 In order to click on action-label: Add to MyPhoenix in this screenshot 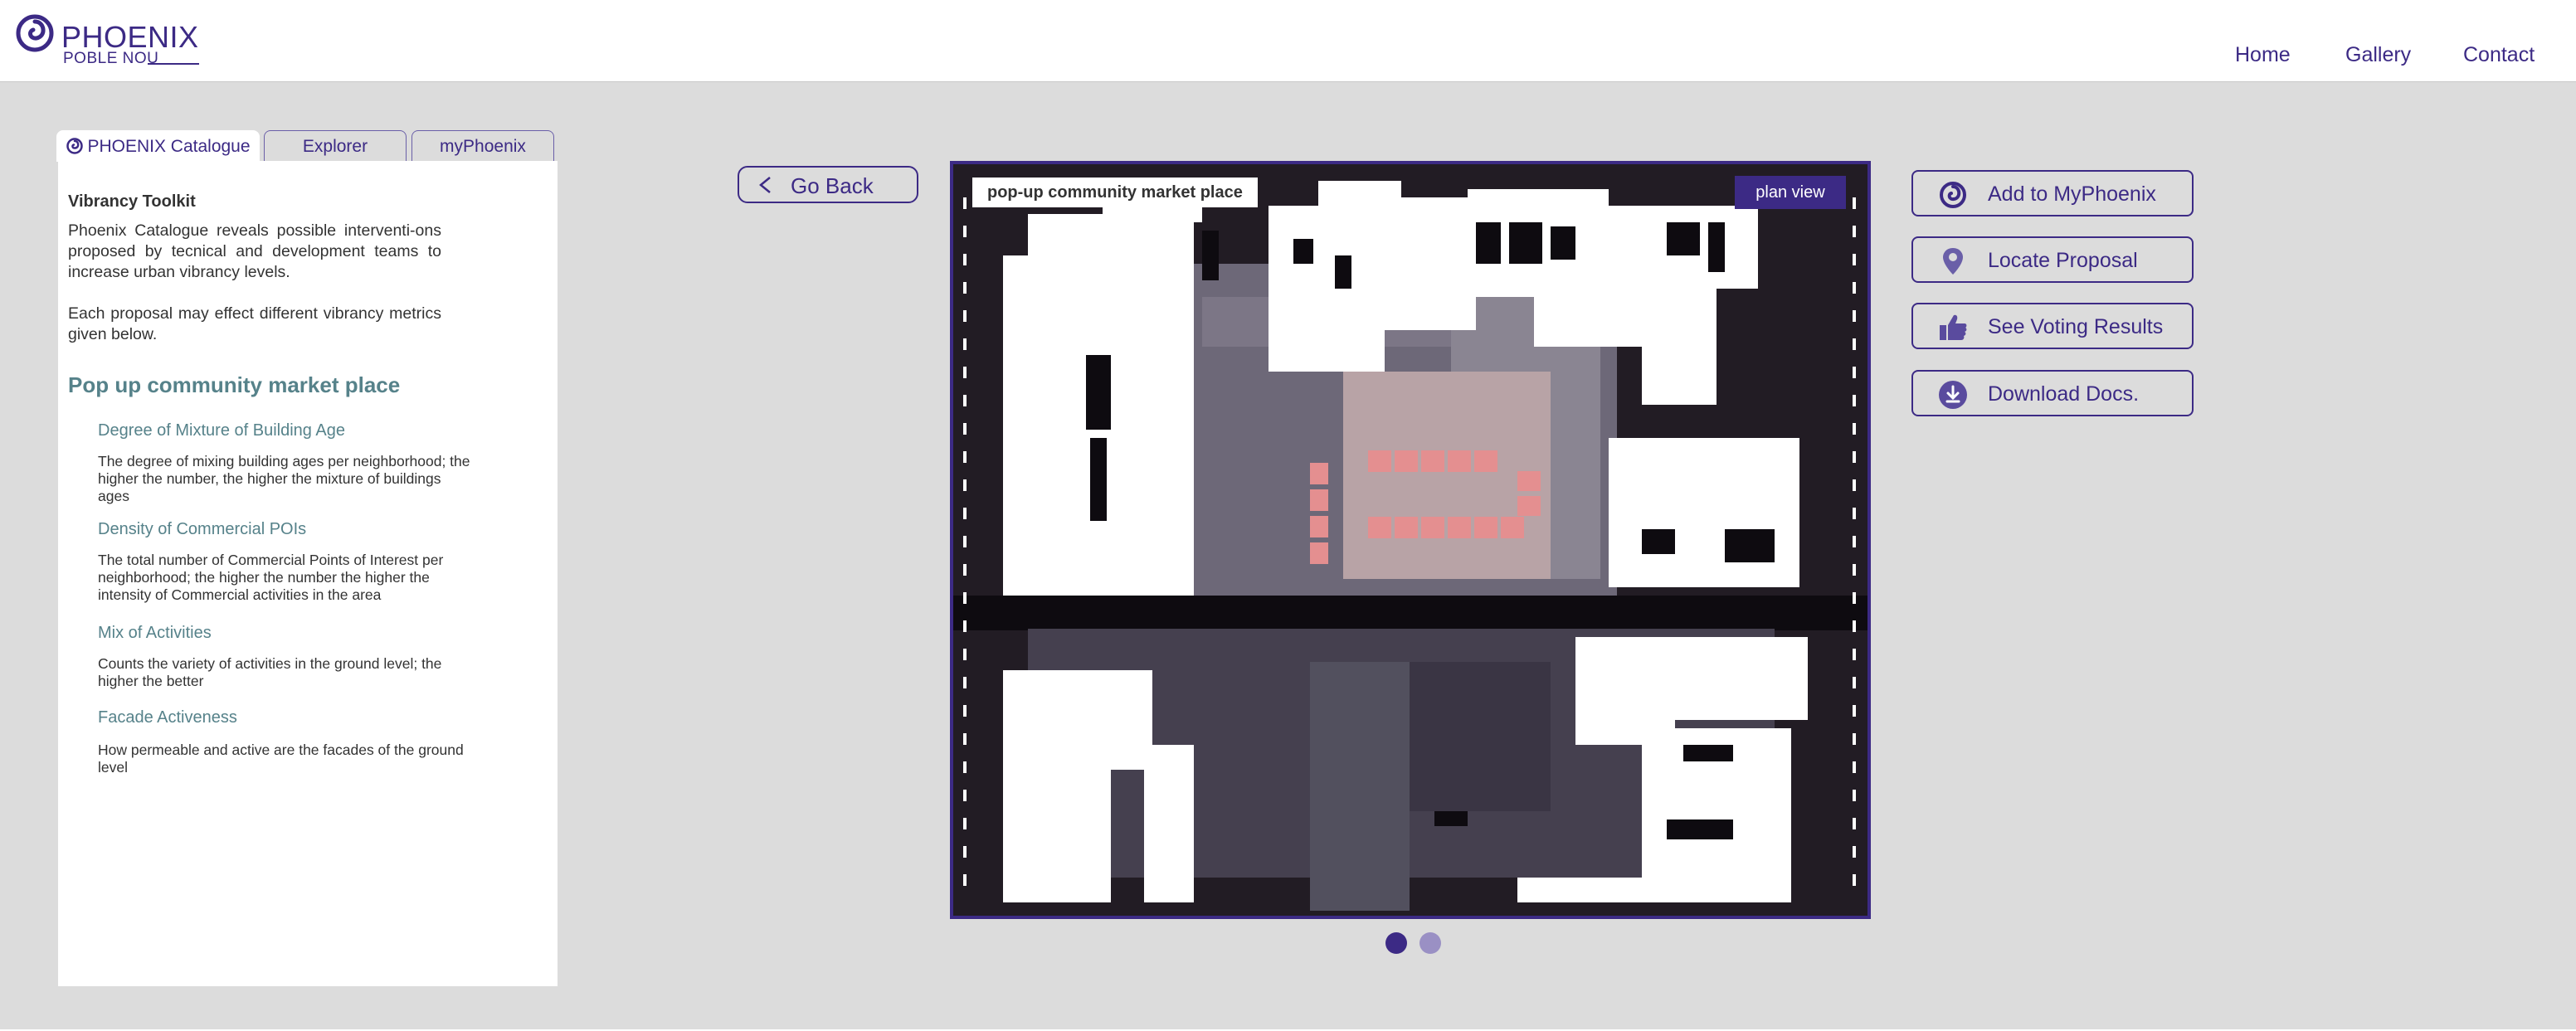, I will do `click(2072, 194)`.